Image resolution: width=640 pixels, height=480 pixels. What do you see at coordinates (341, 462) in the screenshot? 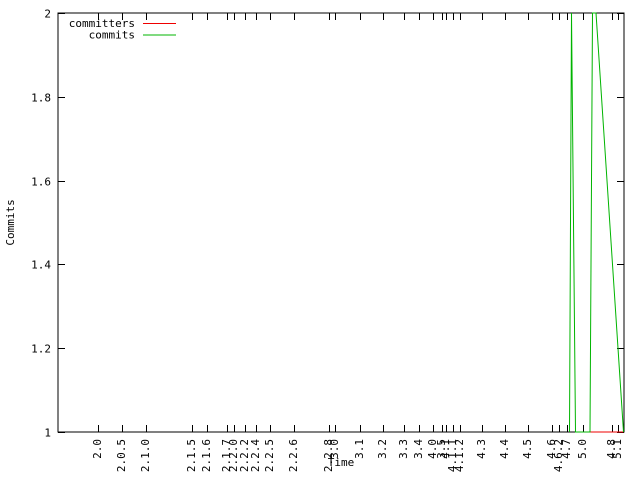
I see `x-axis-title: Time` at bounding box center [341, 462].